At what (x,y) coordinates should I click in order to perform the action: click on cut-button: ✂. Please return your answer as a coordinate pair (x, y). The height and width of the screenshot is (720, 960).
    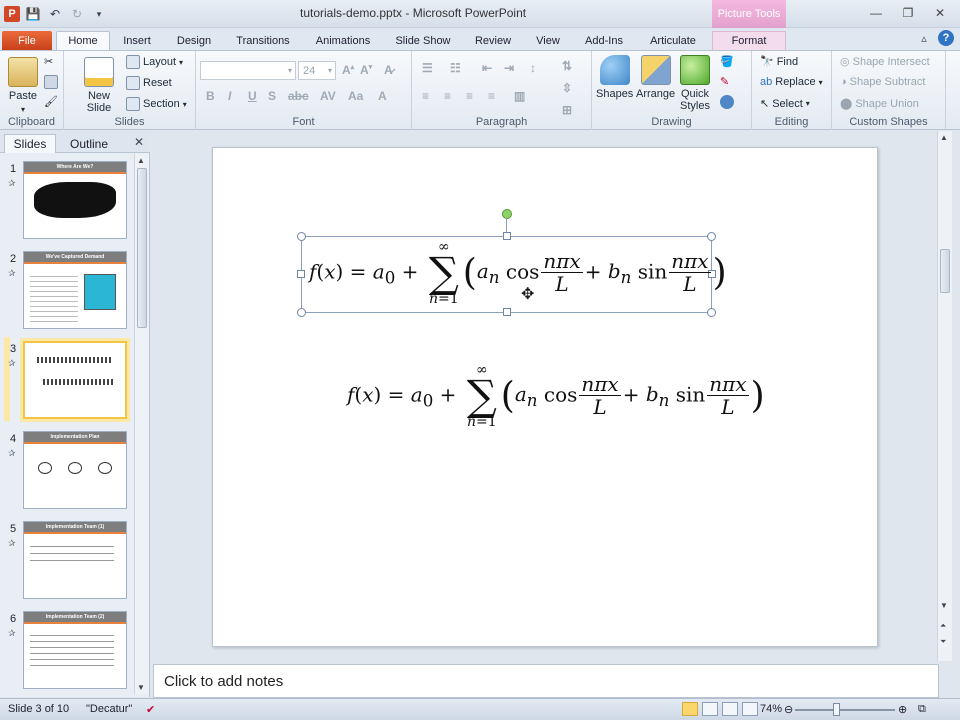
    Looking at the image, I should click on (48, 61).